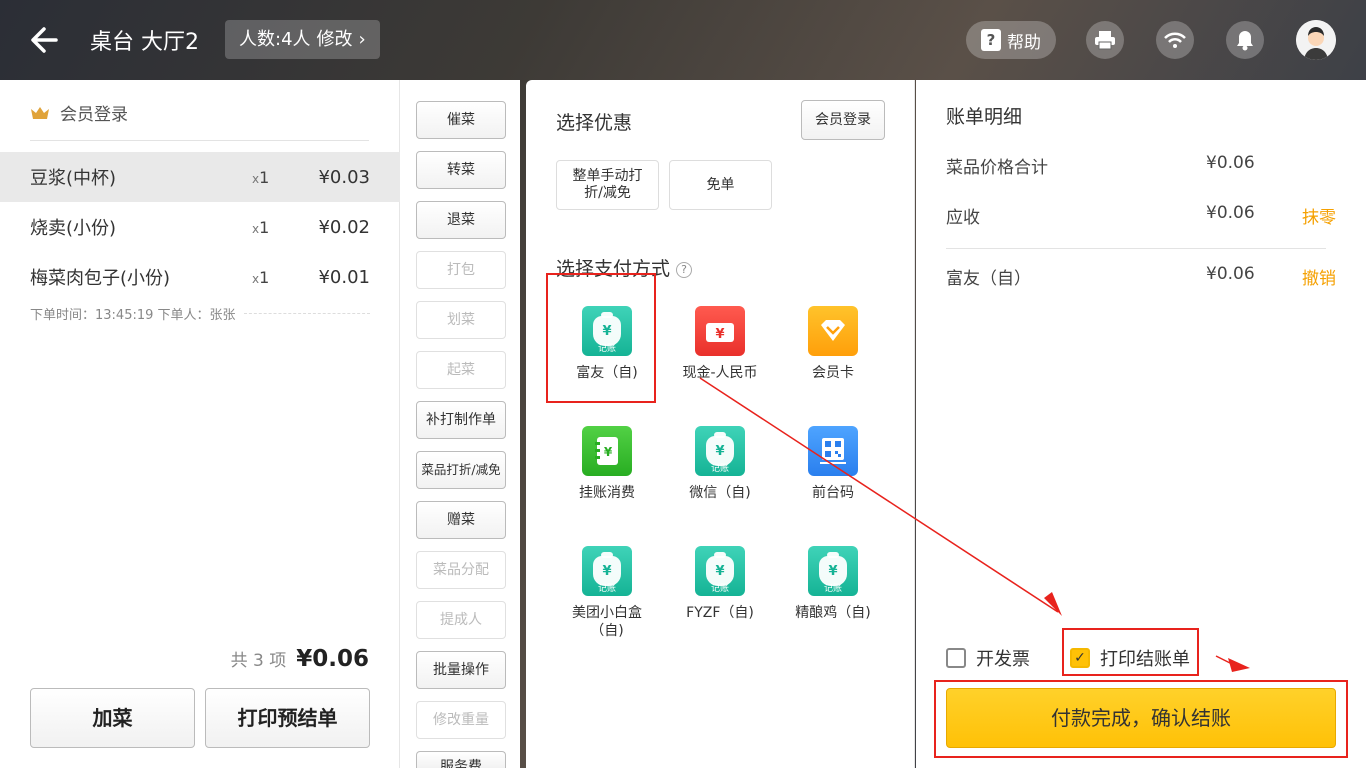 The height and width of the screenshot is (768, 1366). What do you see at coordinates (720, 373) in the screenshot?
I see `pay-method-label: 现金-人民币` at bounding box center [720, 373].